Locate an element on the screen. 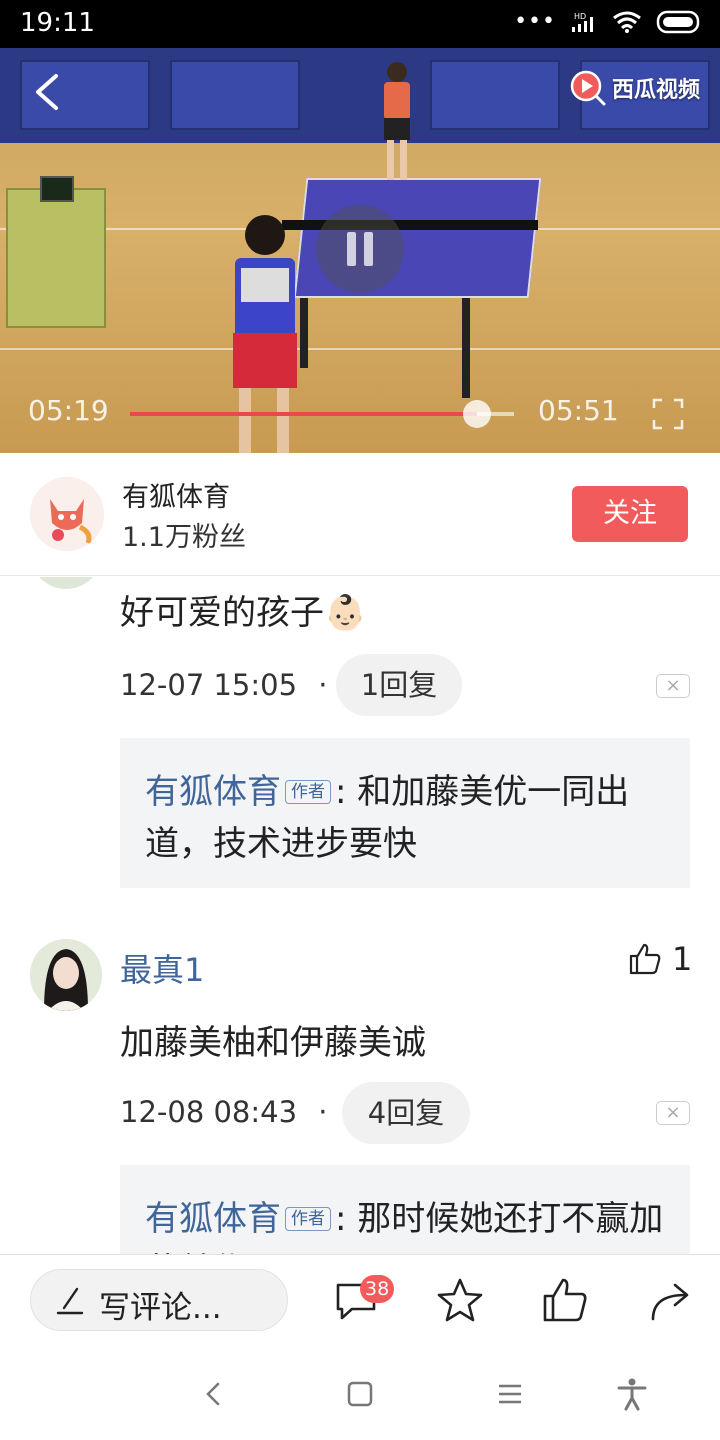  author-avatar is located at coordinates (67, 514).